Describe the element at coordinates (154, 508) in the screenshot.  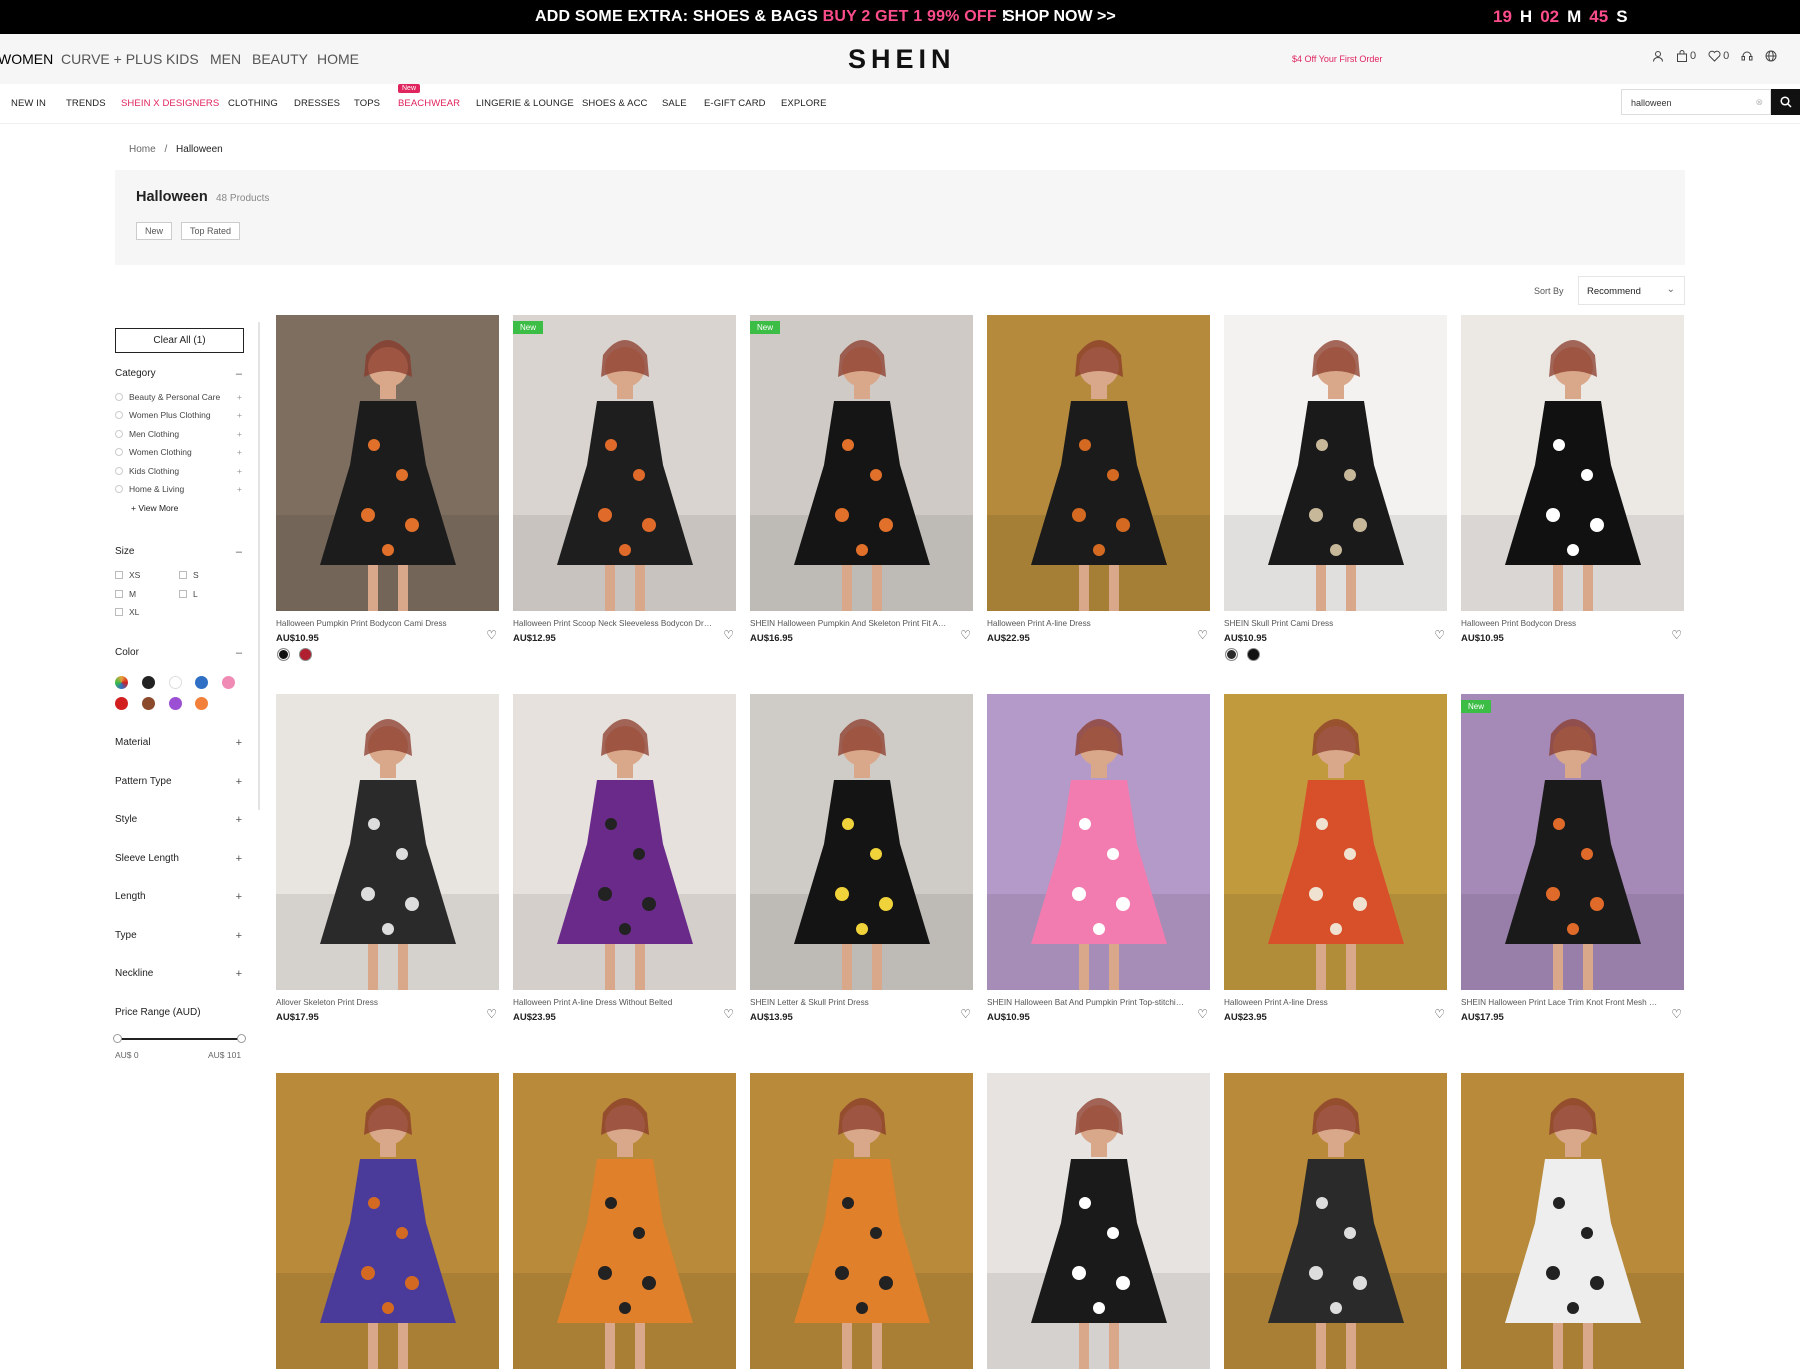
I see `view-more-link: + View More` at that location.